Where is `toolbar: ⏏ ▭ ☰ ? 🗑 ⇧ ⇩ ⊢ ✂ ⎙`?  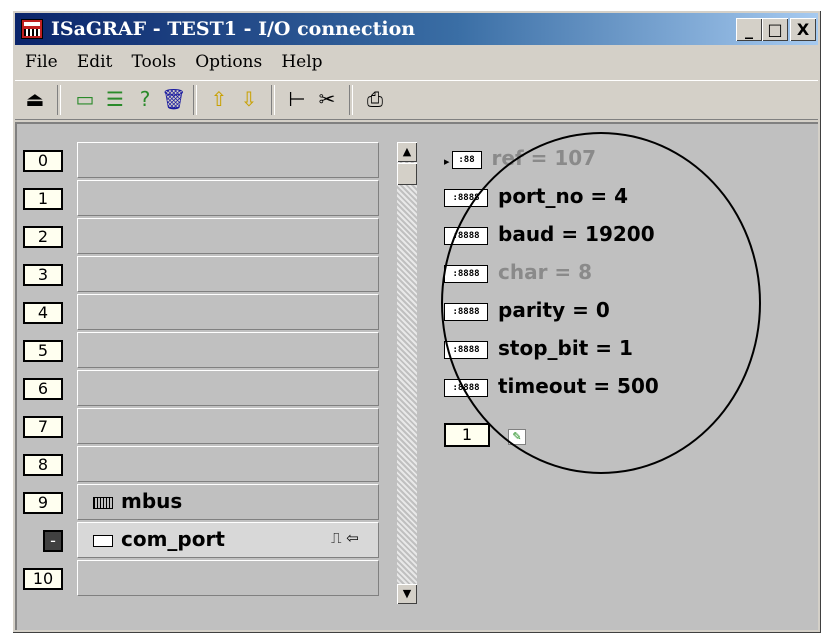
toolbar: ⏏ ▭ ☰ ? 🗑 ⇧ ⇩ ⊢ ✂ ⎙ is located at coordinates (416, 100).